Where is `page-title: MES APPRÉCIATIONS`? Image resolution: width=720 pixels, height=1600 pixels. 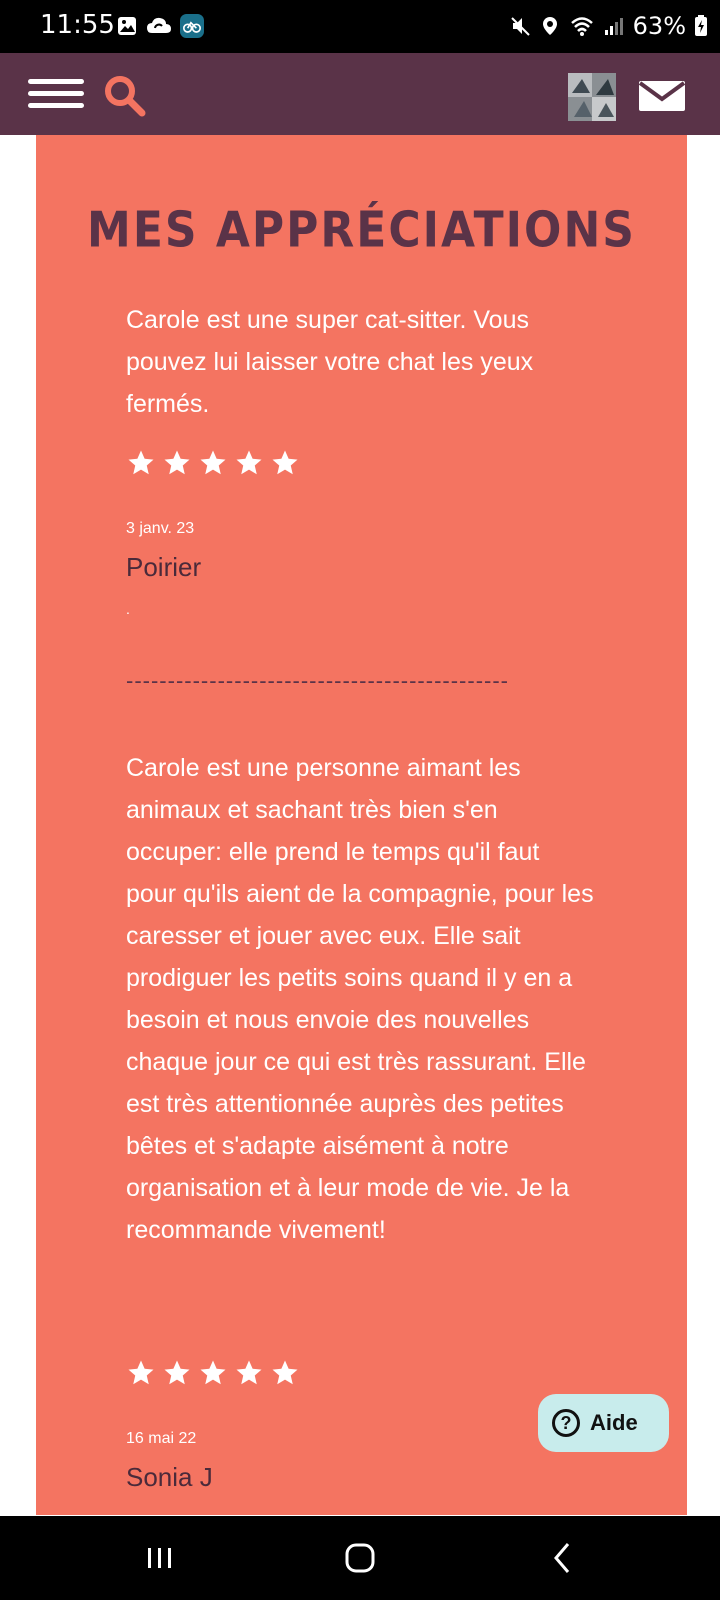
page-title: MES APPRÉCIATIONS is located at coordinates (361, 230).